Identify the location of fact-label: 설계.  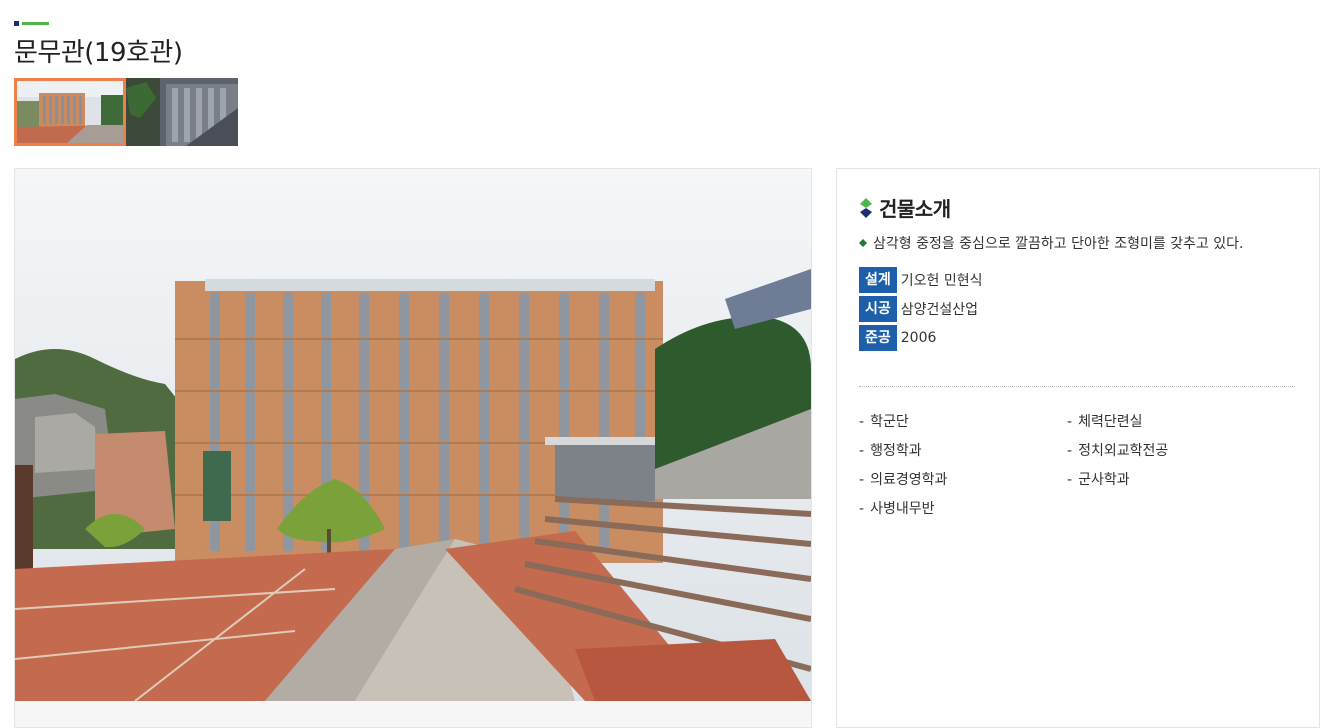
(878, 280).